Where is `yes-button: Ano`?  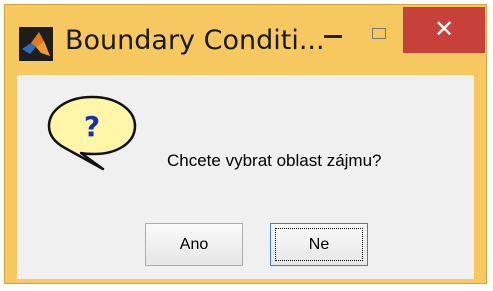 yes-button: Ano is located at coordinates (194, 244).